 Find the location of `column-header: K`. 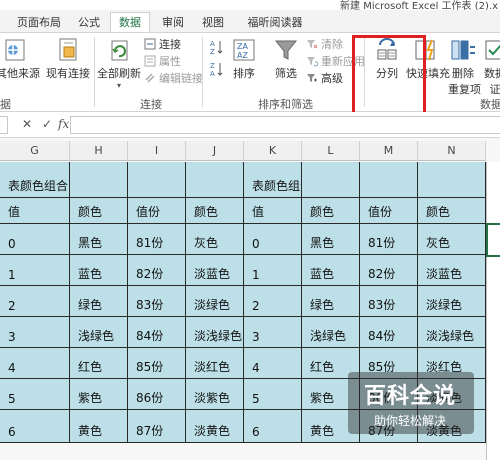

column-header: K is located at coordinates (273, 151).